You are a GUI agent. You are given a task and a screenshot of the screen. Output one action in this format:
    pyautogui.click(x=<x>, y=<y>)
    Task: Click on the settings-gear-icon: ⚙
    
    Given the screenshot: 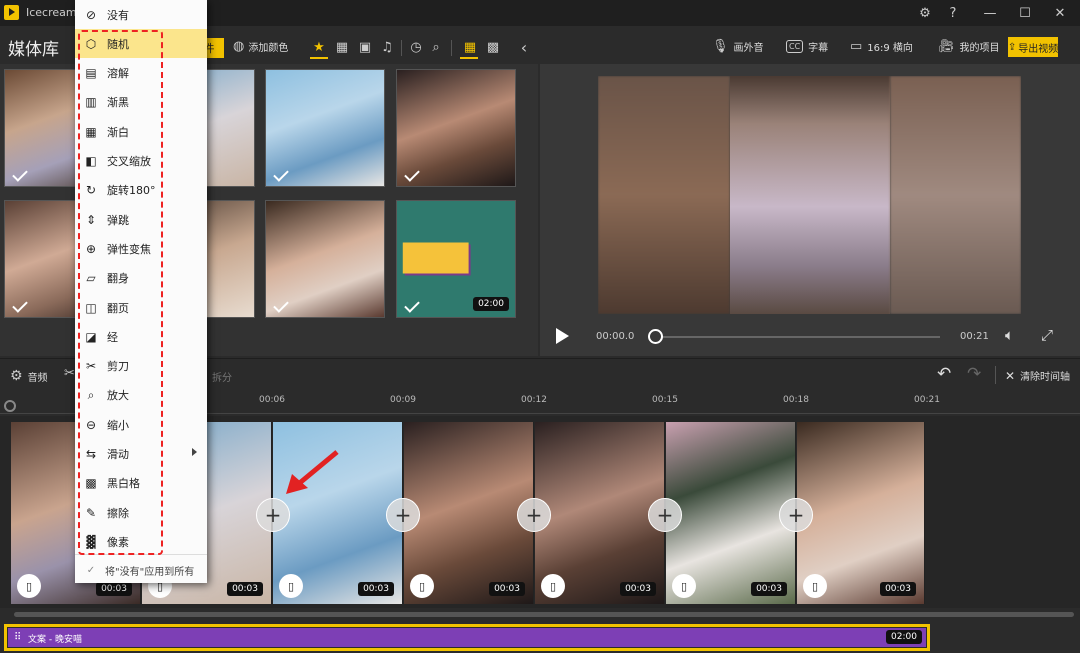 What is the action you would take?
    pyautogui.click(x=925, y=13)
    